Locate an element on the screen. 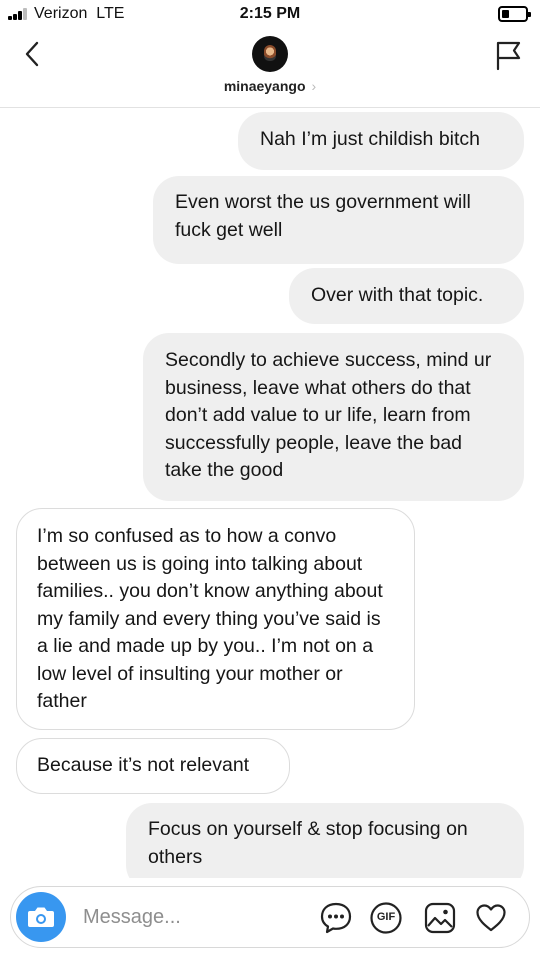  message-bubble-outgoing: Over with that topic. is located at coordinates (406, 296).